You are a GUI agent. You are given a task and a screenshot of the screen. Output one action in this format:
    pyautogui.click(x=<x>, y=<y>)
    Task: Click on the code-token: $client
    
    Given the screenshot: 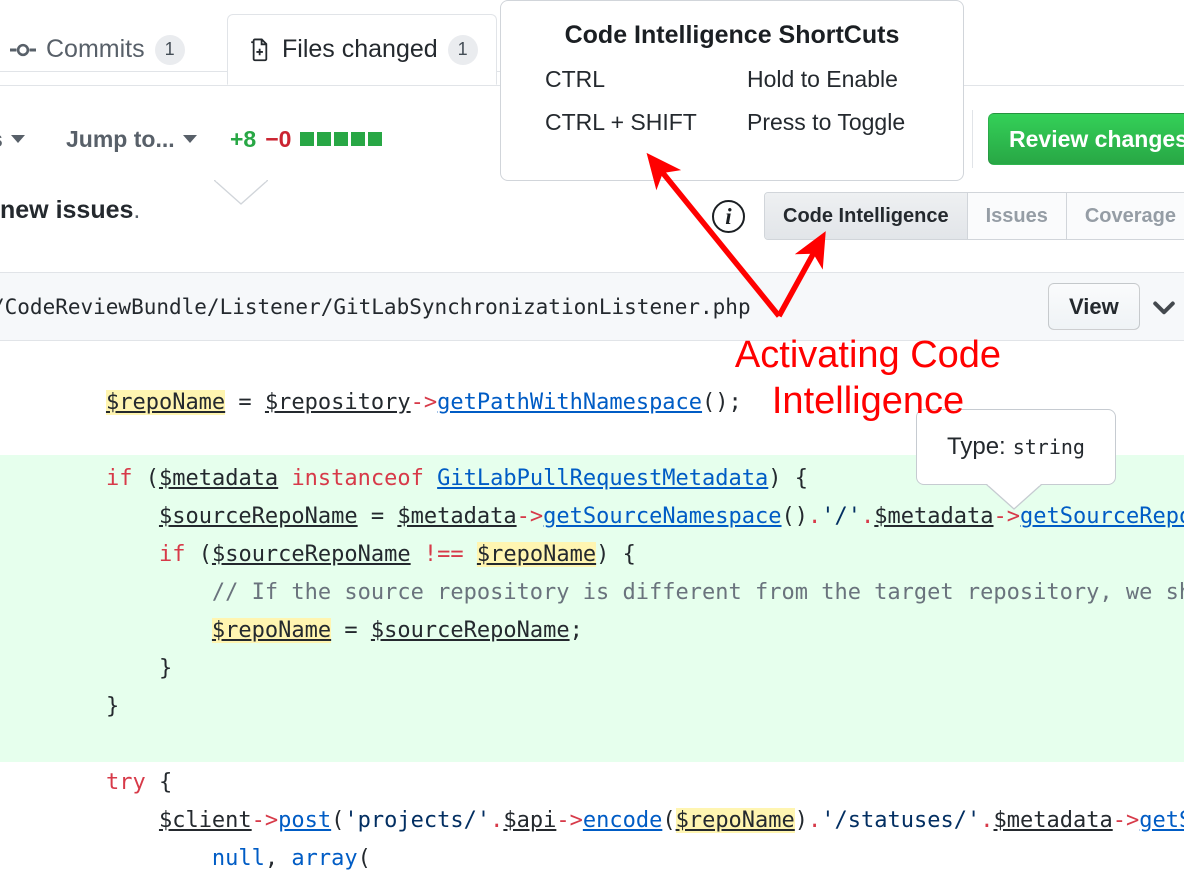 What is the action you would take?
    pyautogui.click(x=205, y=820)
    